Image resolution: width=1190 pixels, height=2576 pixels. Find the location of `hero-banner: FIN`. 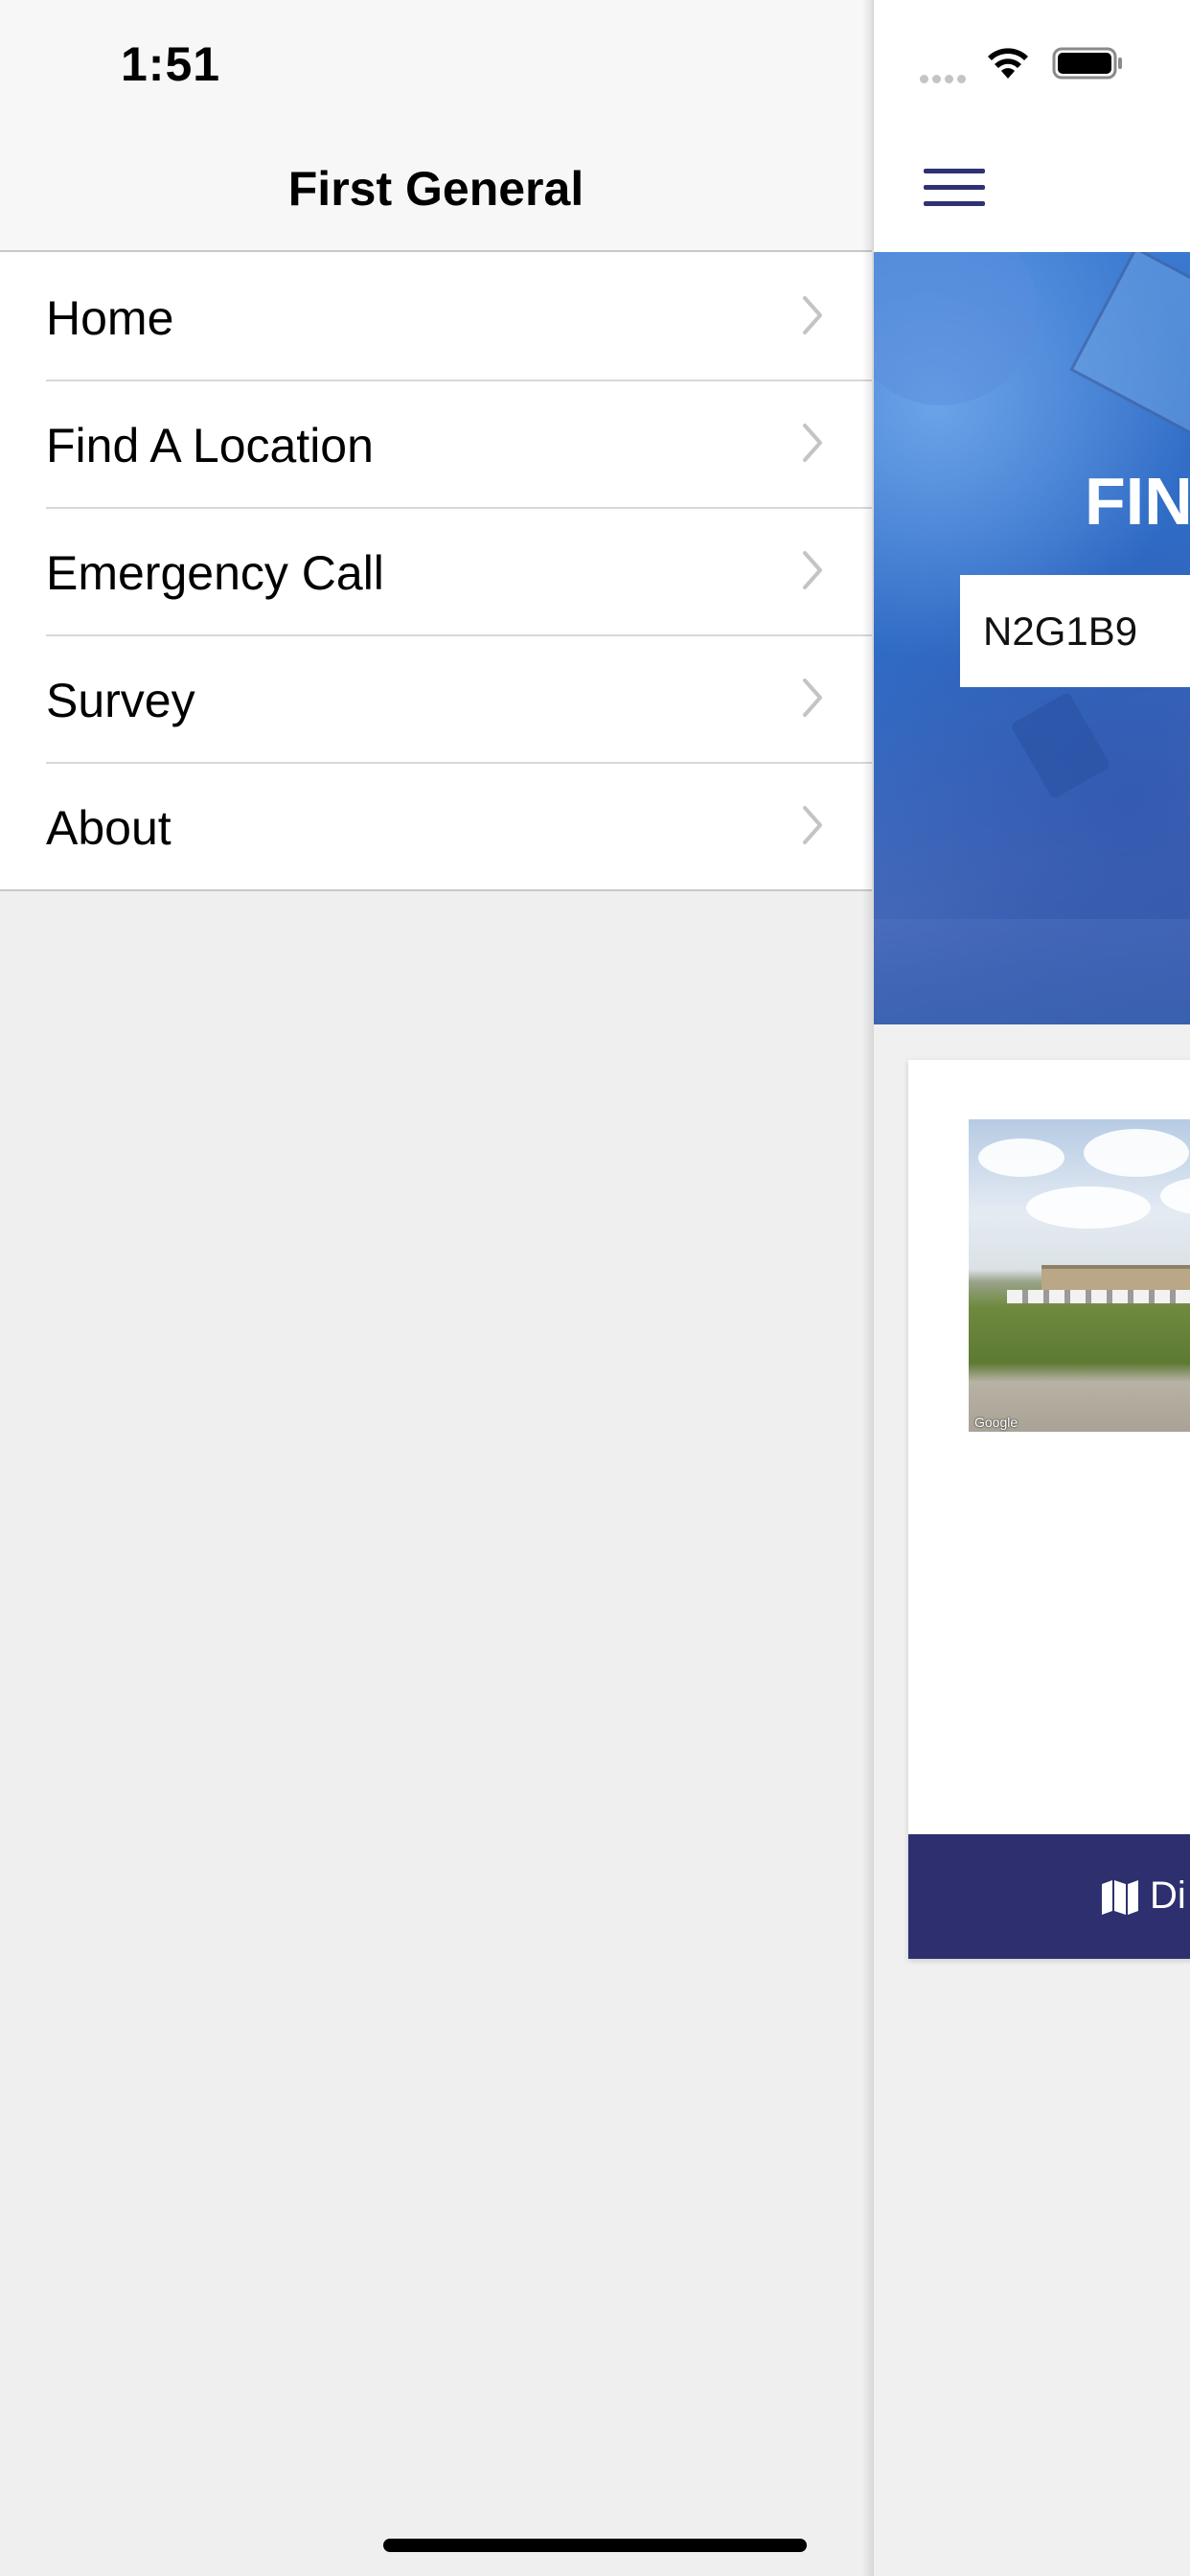

hero-banner: FIN is located at coordinates (1032, 638).